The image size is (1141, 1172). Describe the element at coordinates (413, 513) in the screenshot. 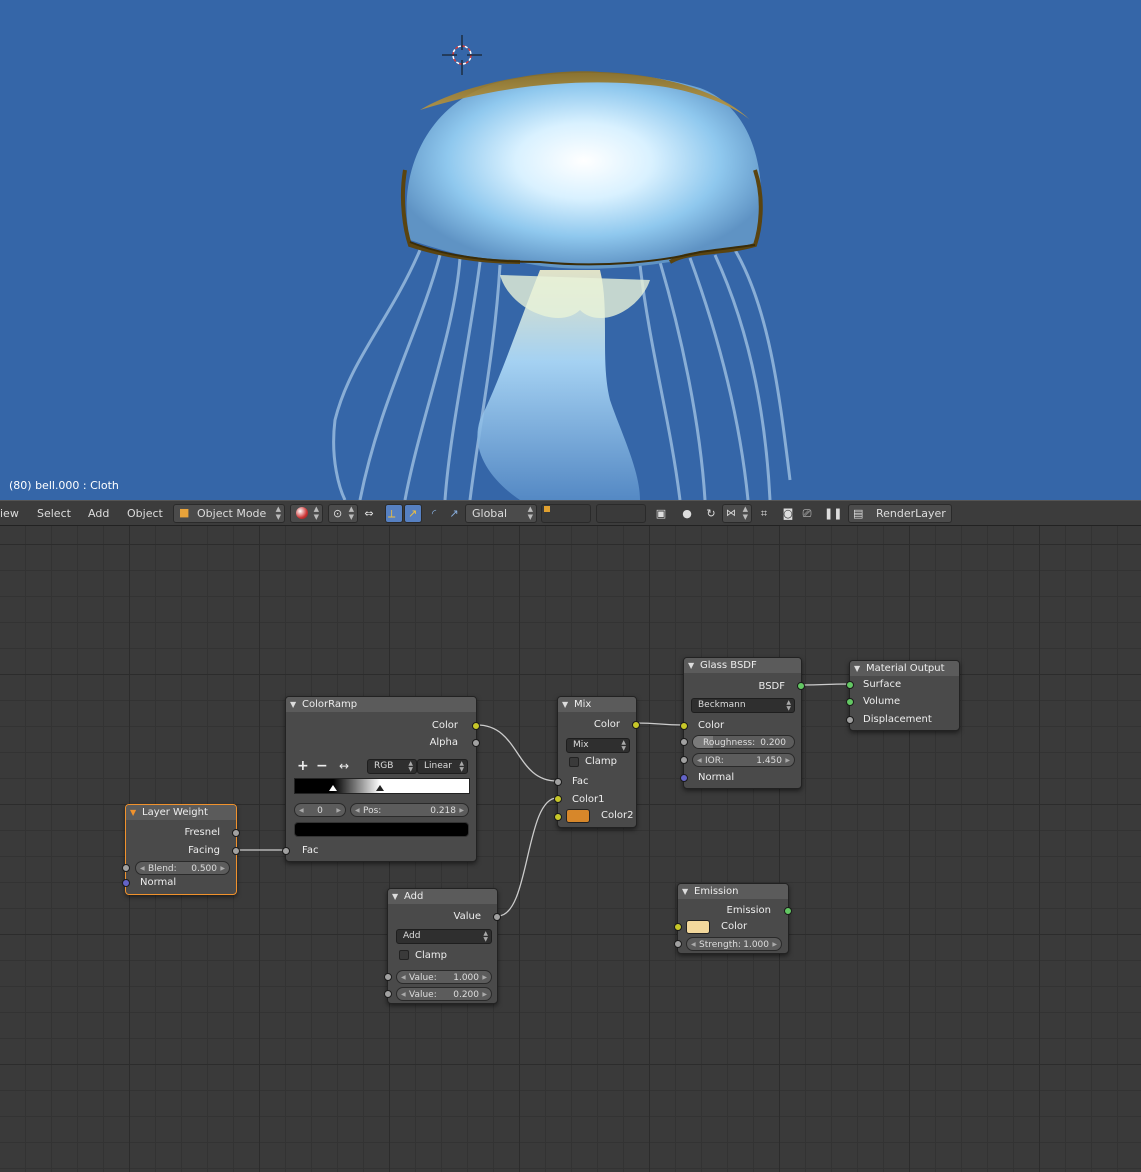

I see `translate-manipulator-button: ↗` at that location.